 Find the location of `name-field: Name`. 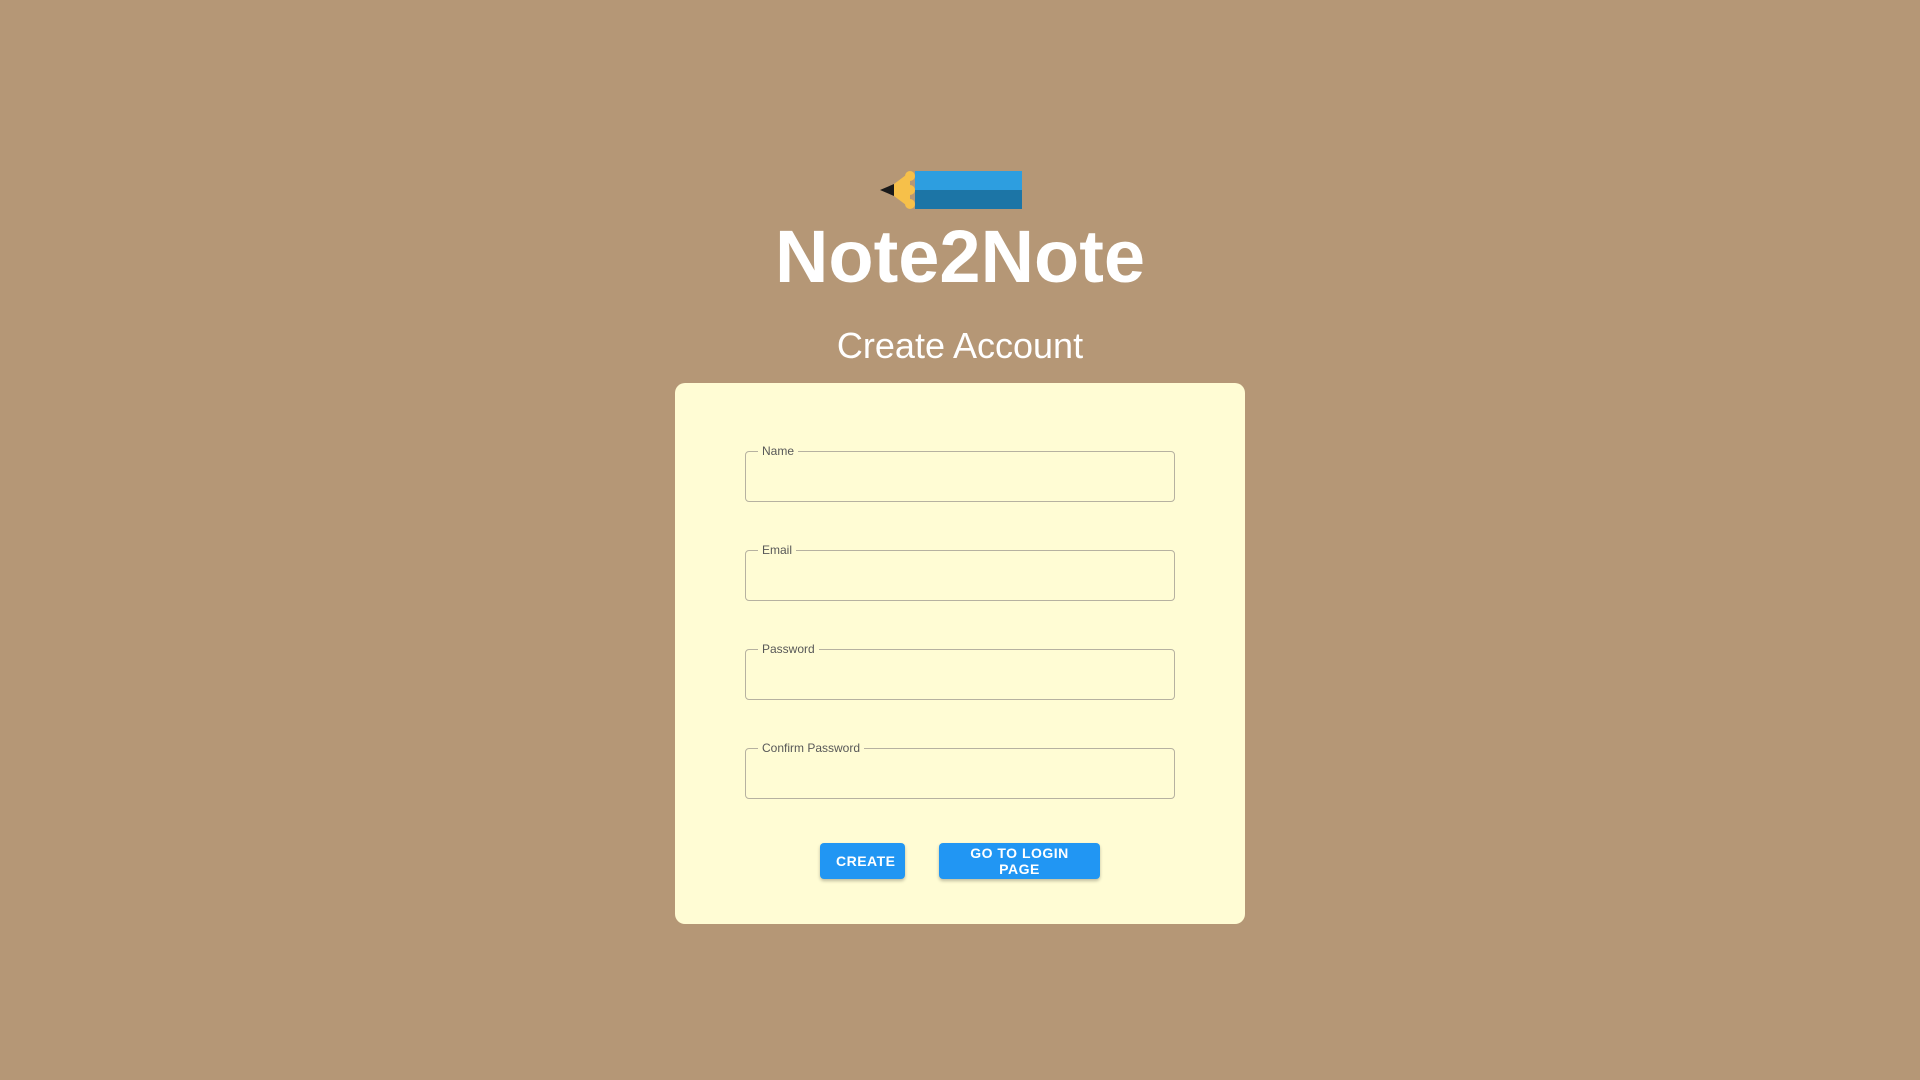

name-field: Name is located at coordinates (960, 473).